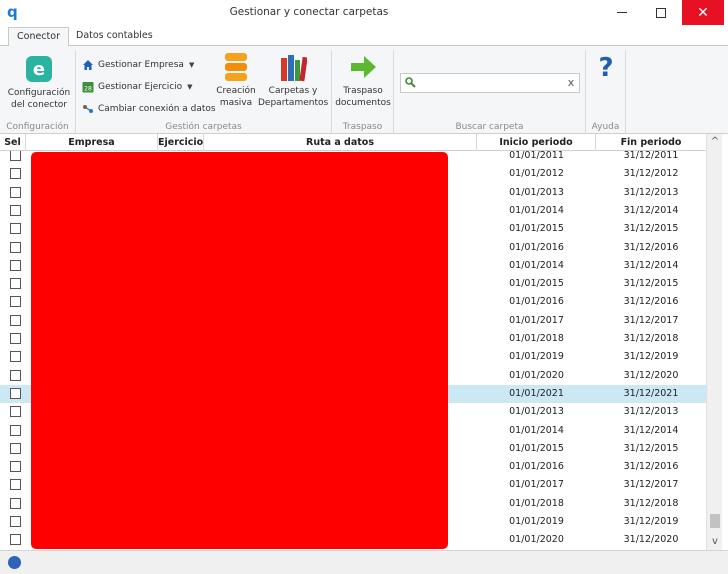 Image resolution: width=728 pixels, height=574 pixels. Describe the element at coordinates (571, 83) in the screenshot. I see `clear-search-button: x` at that location.